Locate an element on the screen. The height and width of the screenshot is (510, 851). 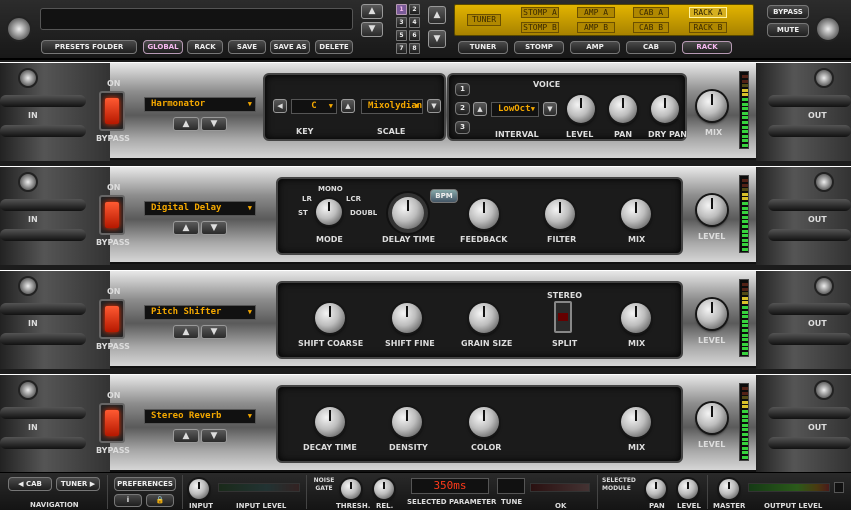
voice-pan-knob is located at coordinates (623, 109).